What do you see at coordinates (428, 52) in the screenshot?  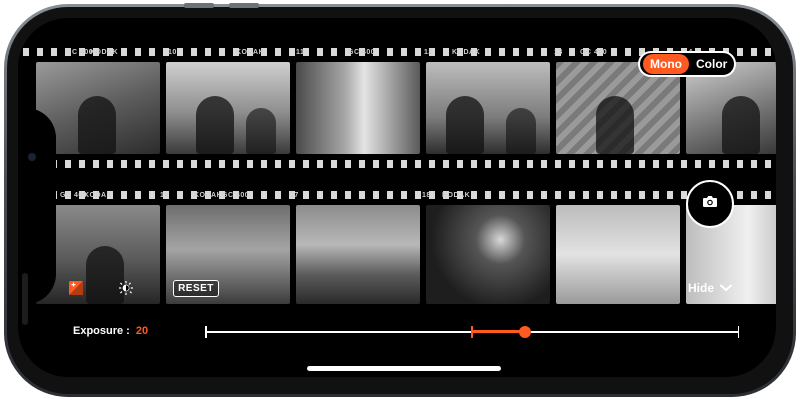 I see `frame-number: 12` at bounding box center [428, 52].